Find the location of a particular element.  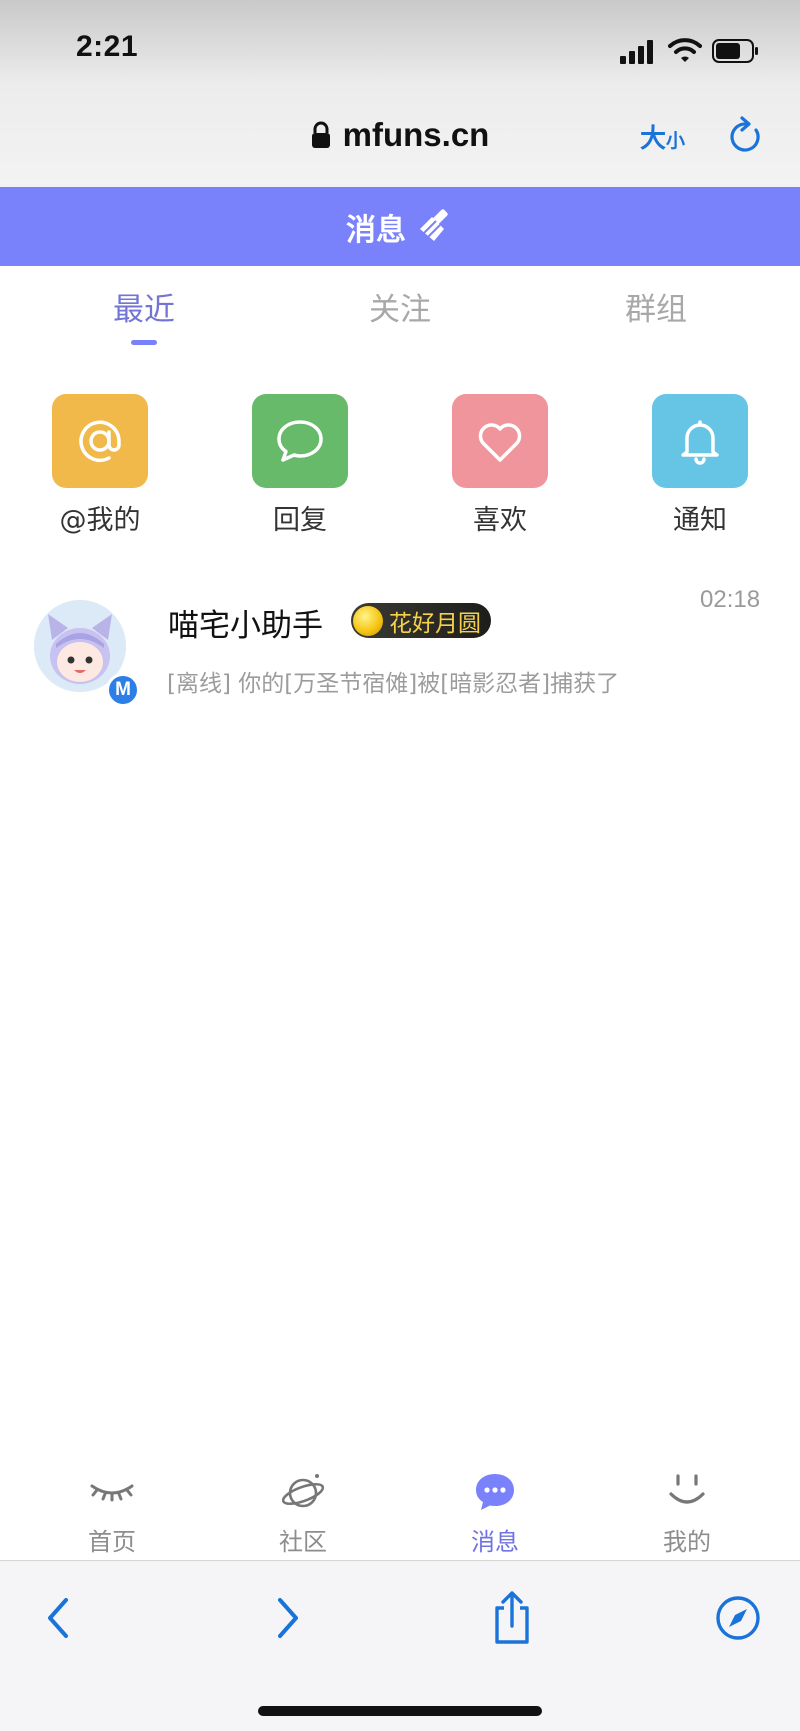

comment-icon is located at coordinates (300, 441).